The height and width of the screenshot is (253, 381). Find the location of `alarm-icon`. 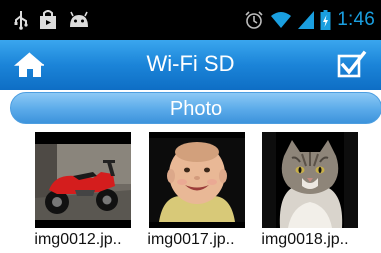

alarm-icon is located at coordinates (254, 20).